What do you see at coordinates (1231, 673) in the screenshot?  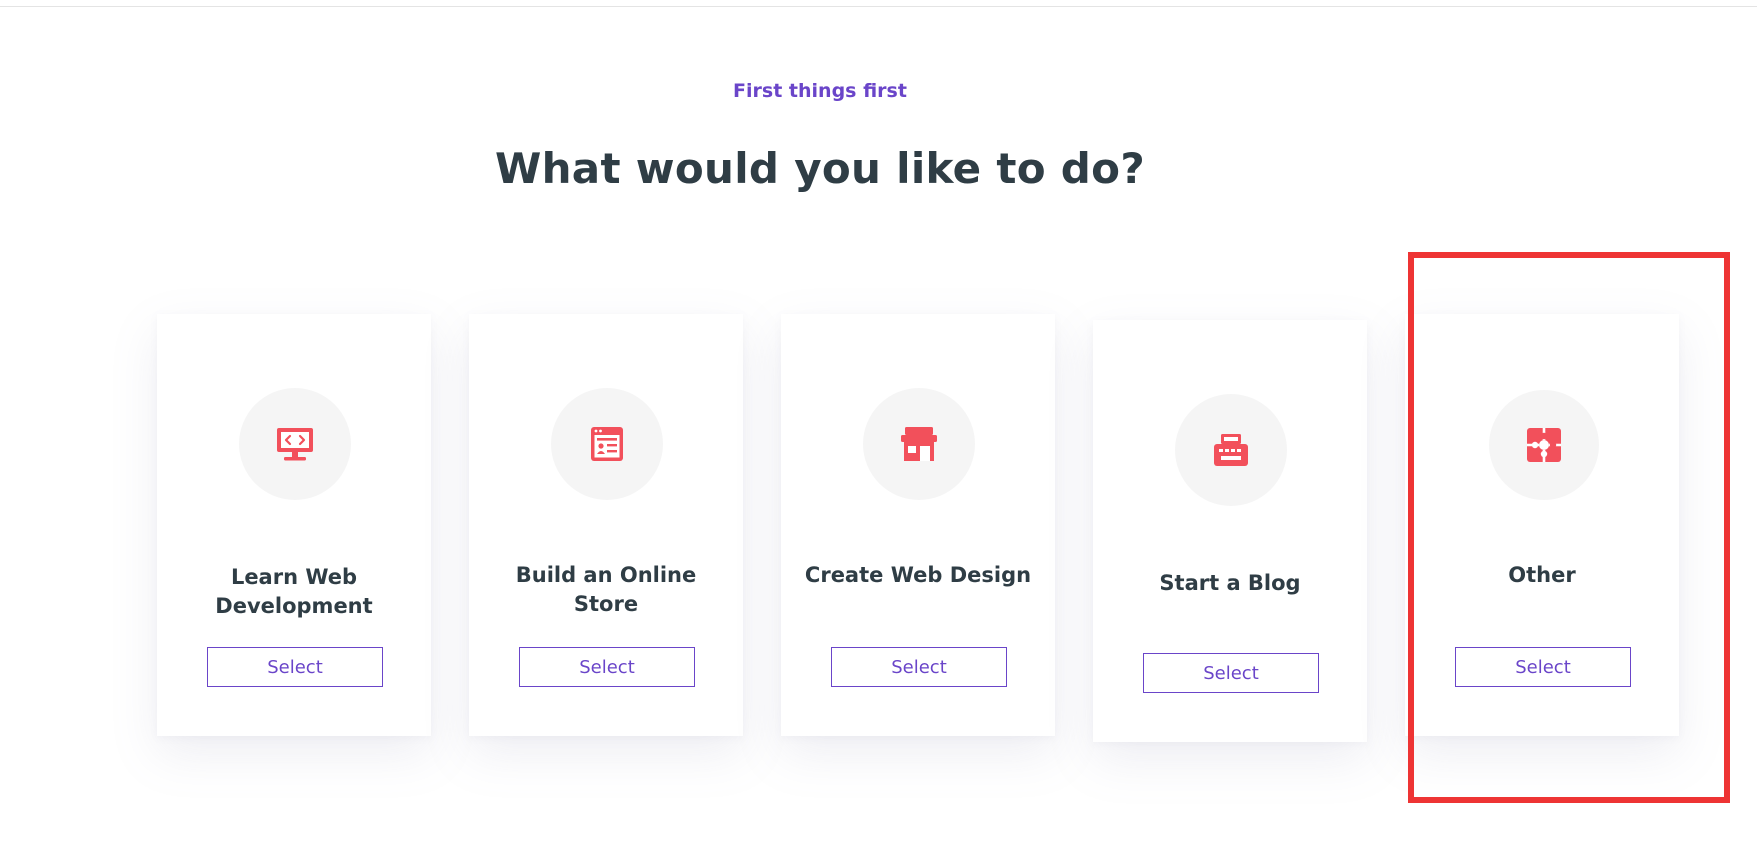 I see `select-button-start-a-blog: Select` at bounding box center [1231, 673].